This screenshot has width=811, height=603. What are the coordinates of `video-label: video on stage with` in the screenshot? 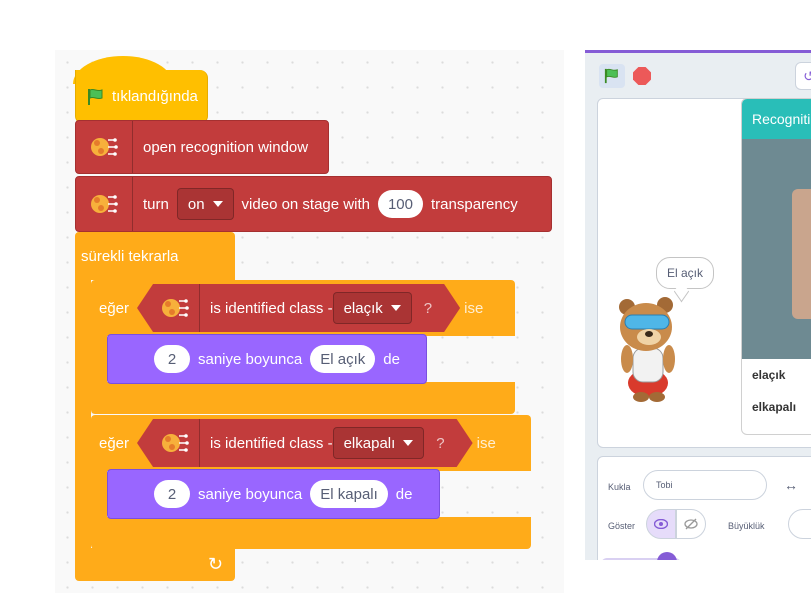 It's located at (305, 204).